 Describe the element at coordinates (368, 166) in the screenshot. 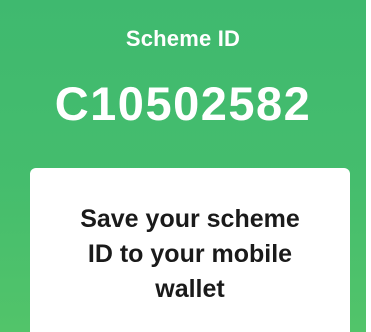

I see `screen-edge` at that location.